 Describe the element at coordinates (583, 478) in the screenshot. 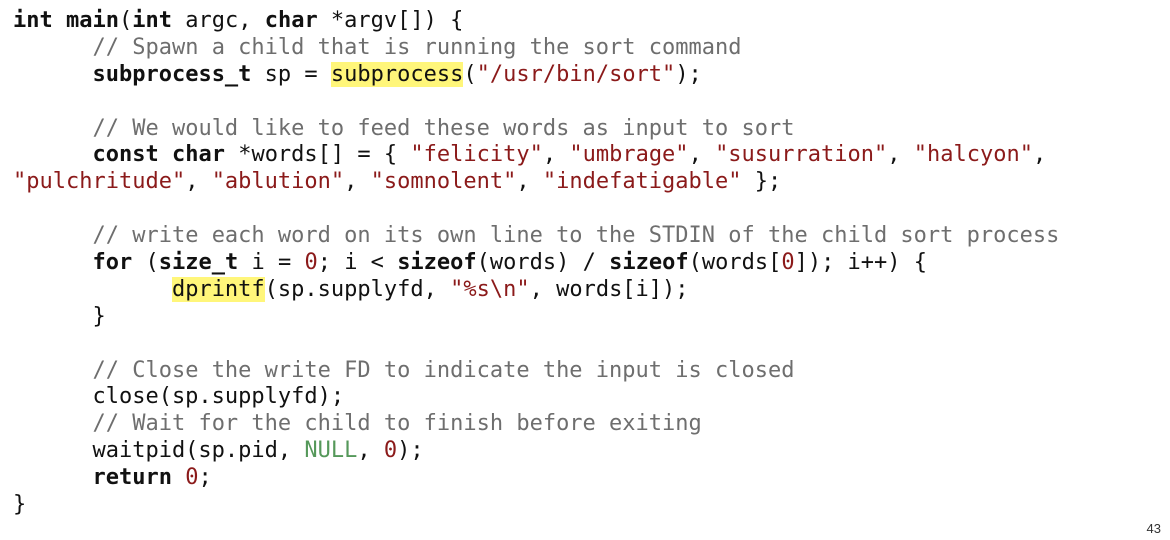

I see `code-line: return 0;` at that location.